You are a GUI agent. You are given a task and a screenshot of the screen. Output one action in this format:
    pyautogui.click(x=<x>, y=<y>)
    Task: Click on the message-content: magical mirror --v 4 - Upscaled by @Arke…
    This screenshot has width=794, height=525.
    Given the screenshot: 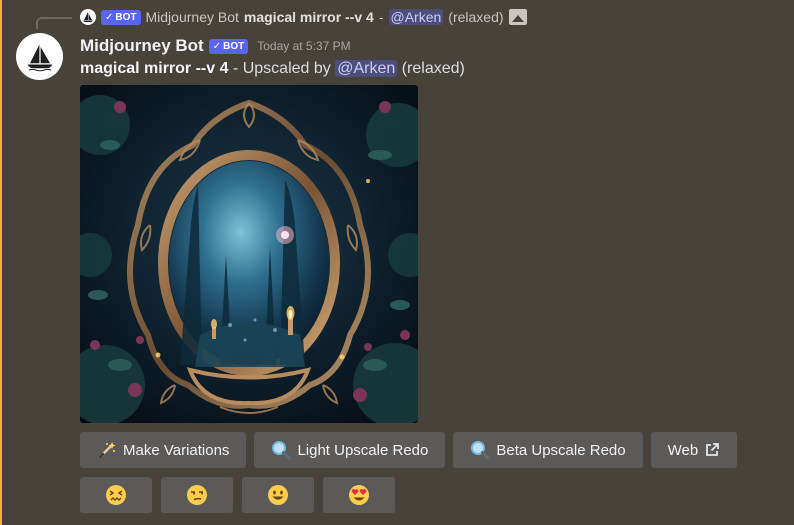 What is the action you would take?
    pyautogui.click(x=272, y=69)
    